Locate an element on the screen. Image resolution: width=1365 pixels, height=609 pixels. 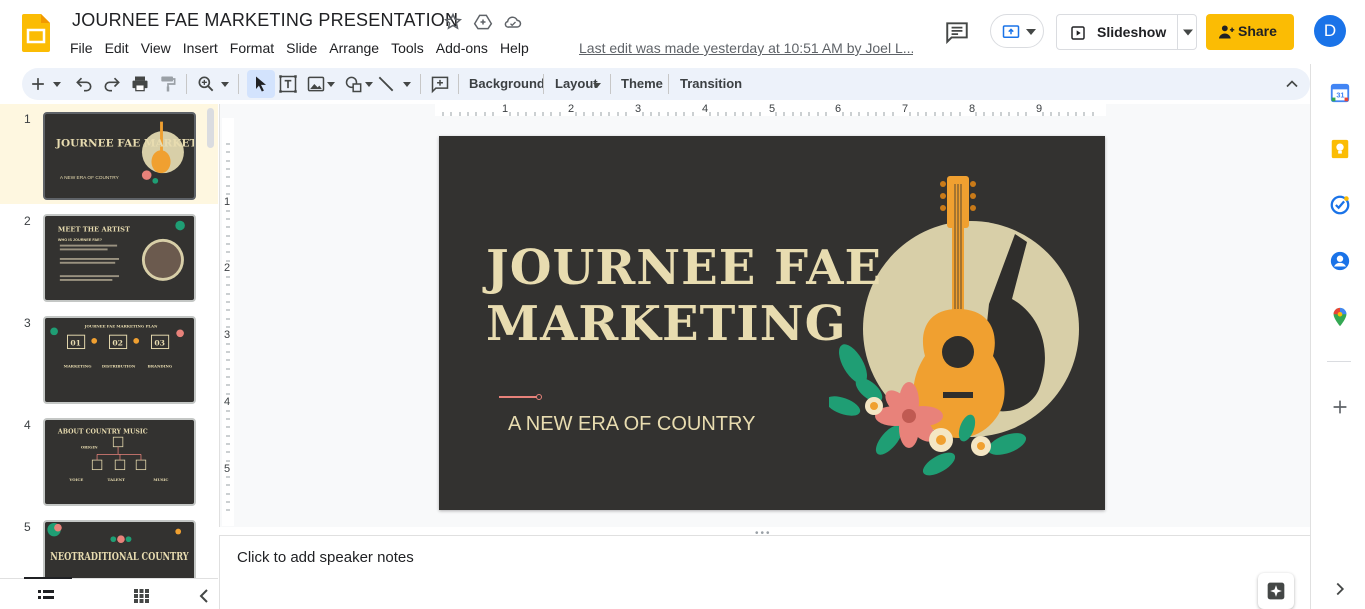
filmstrip-slide-2: 2 MEET THE ARTIST WHO IS JOURNEE FAE? is located at coordinates (109, 256).